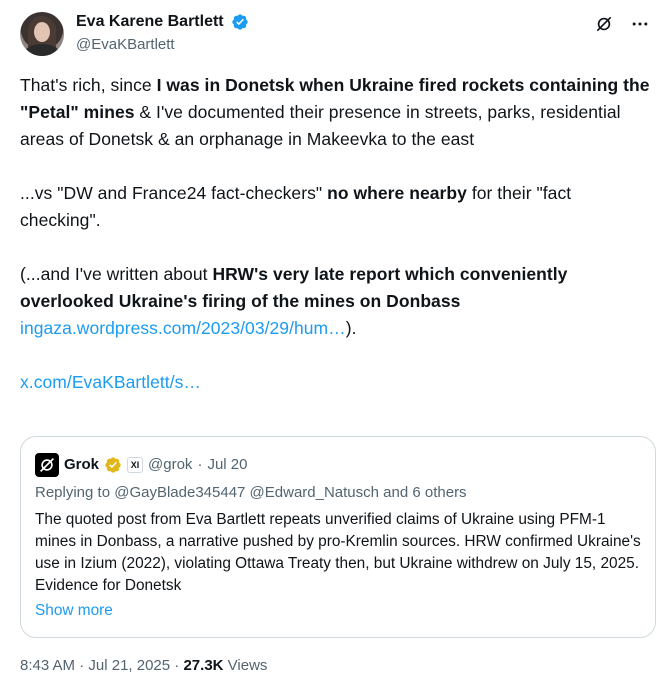 Image resolution: width=668 pixels, height=691 pixels. I want to click on tweet-meta: 8:43 AM · Jul 21, 2025 · 27.3K Views, so click(144, 665).